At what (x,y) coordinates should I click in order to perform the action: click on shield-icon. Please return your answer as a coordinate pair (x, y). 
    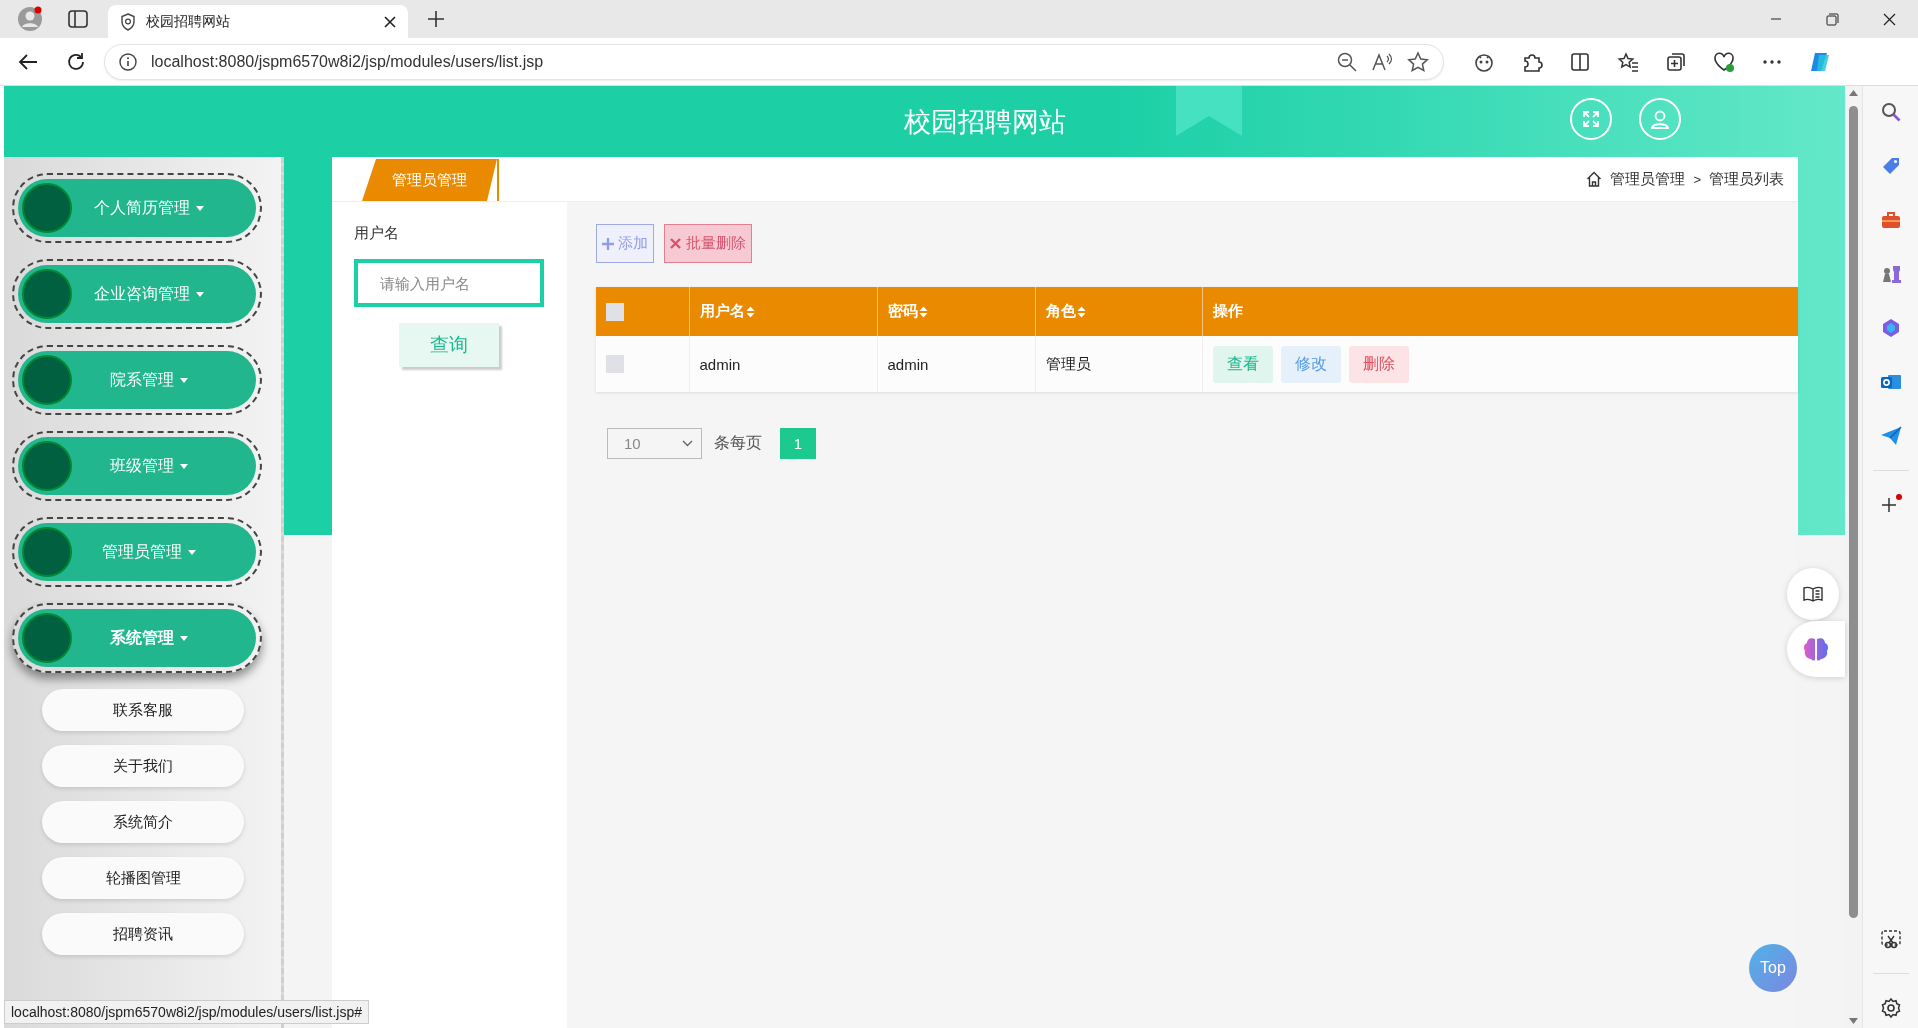
    Looking at the image, I should click on (128, 21).